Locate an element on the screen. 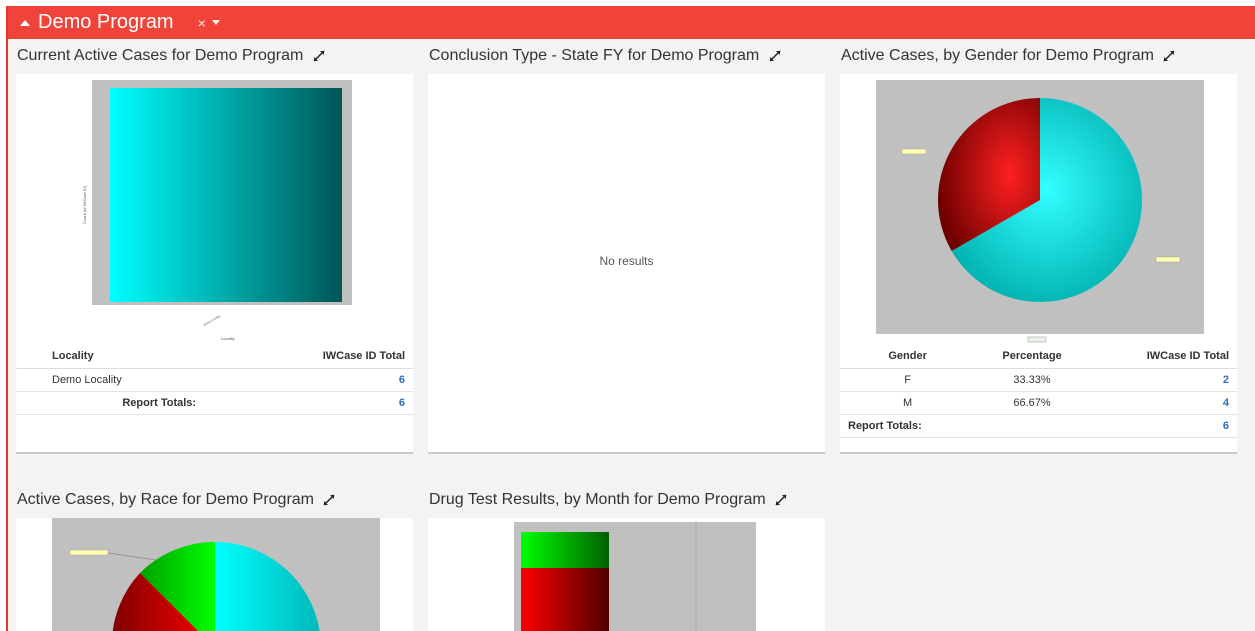 This screenshot has width=1255, height=631. col-header-gender: Gender is located at coordinates (908, 356).